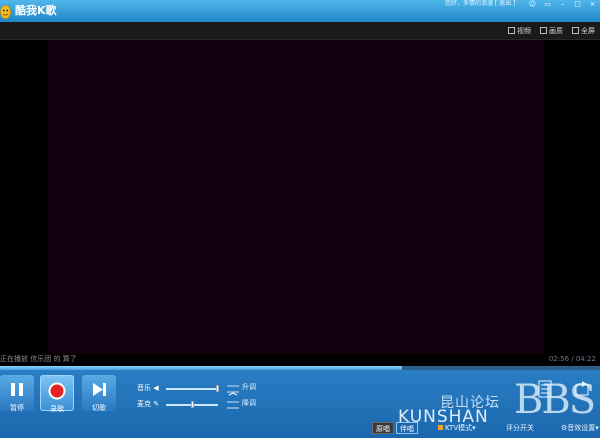 This screenshot has width=600, height=438. What do you see at coordinates (592, 4) in the screenshot?
I see `close-icon: ×` at bounding box center [592, 4].